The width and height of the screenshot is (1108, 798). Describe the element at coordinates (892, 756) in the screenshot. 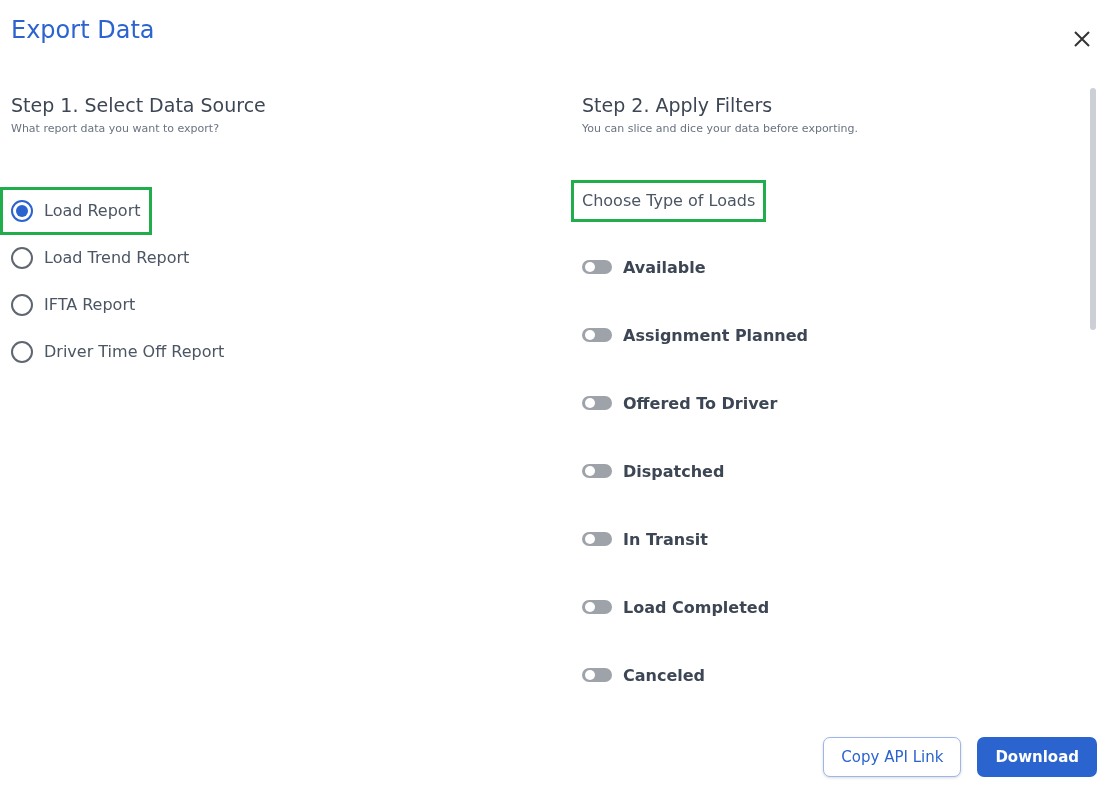

I see `copy-api-link-button: Copy API Link` at that location.